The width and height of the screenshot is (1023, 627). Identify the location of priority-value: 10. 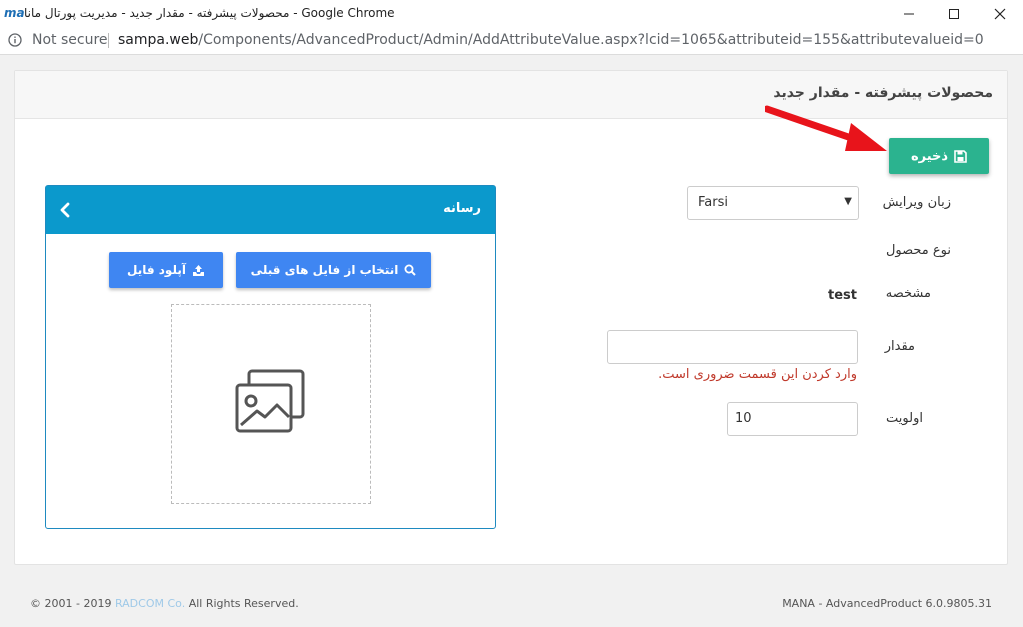
(743, 418).